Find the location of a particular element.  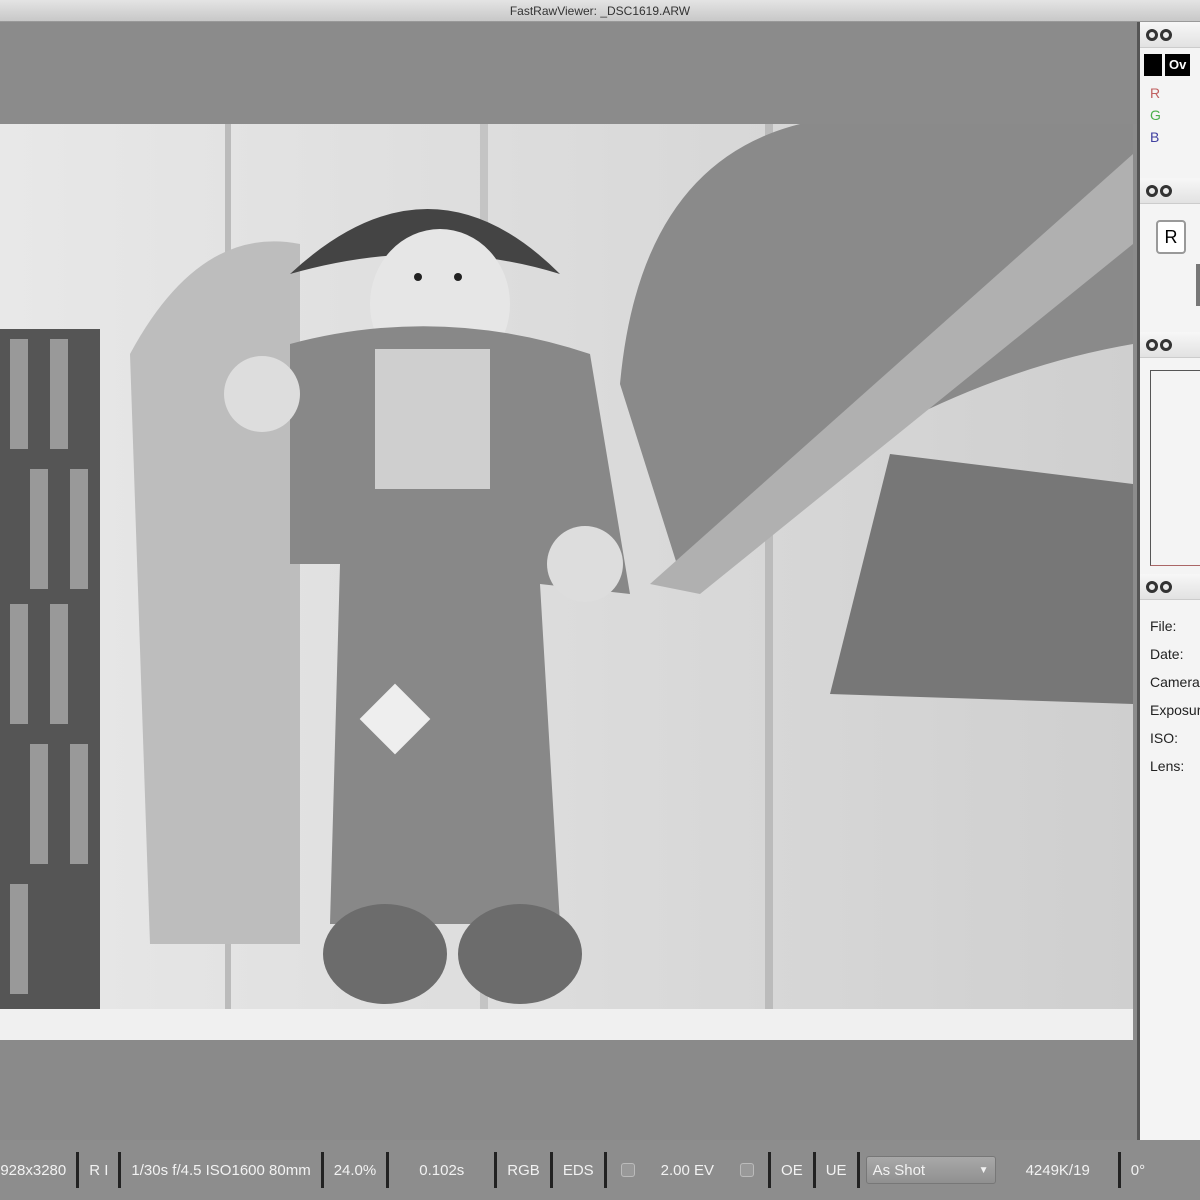

rotation: 0° is located at coordinates (1138, 1170).